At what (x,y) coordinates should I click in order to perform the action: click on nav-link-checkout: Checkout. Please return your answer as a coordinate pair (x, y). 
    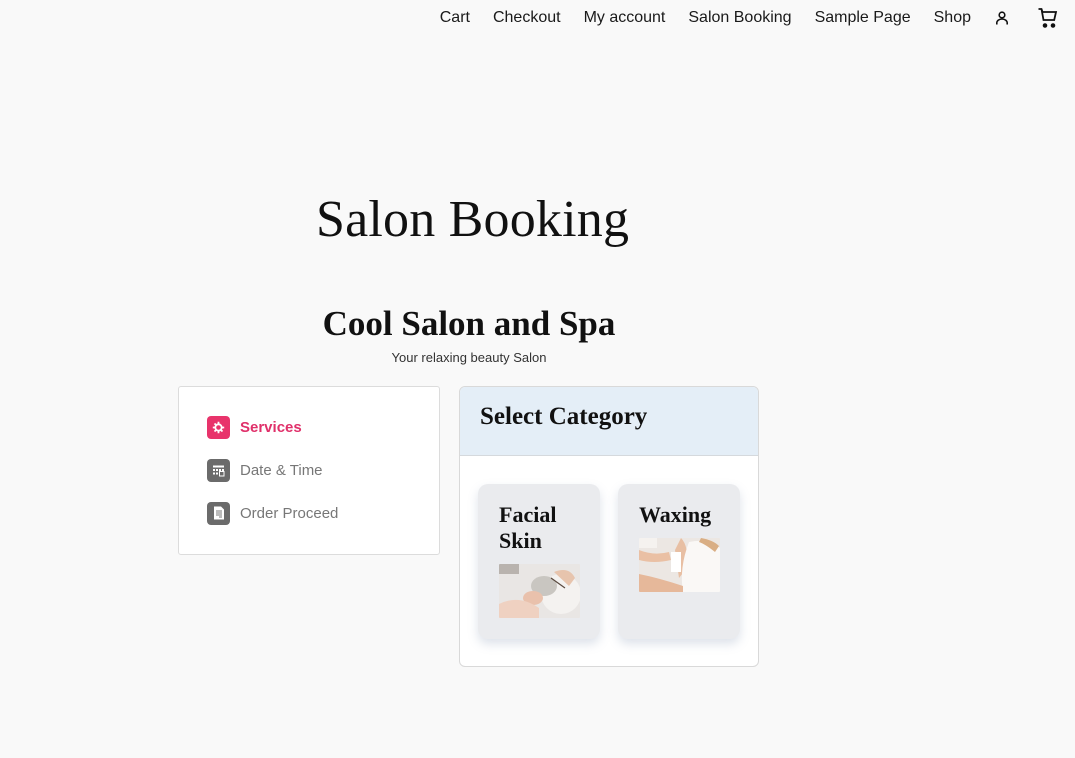
    Looking at the image, I should click on (527, 18).